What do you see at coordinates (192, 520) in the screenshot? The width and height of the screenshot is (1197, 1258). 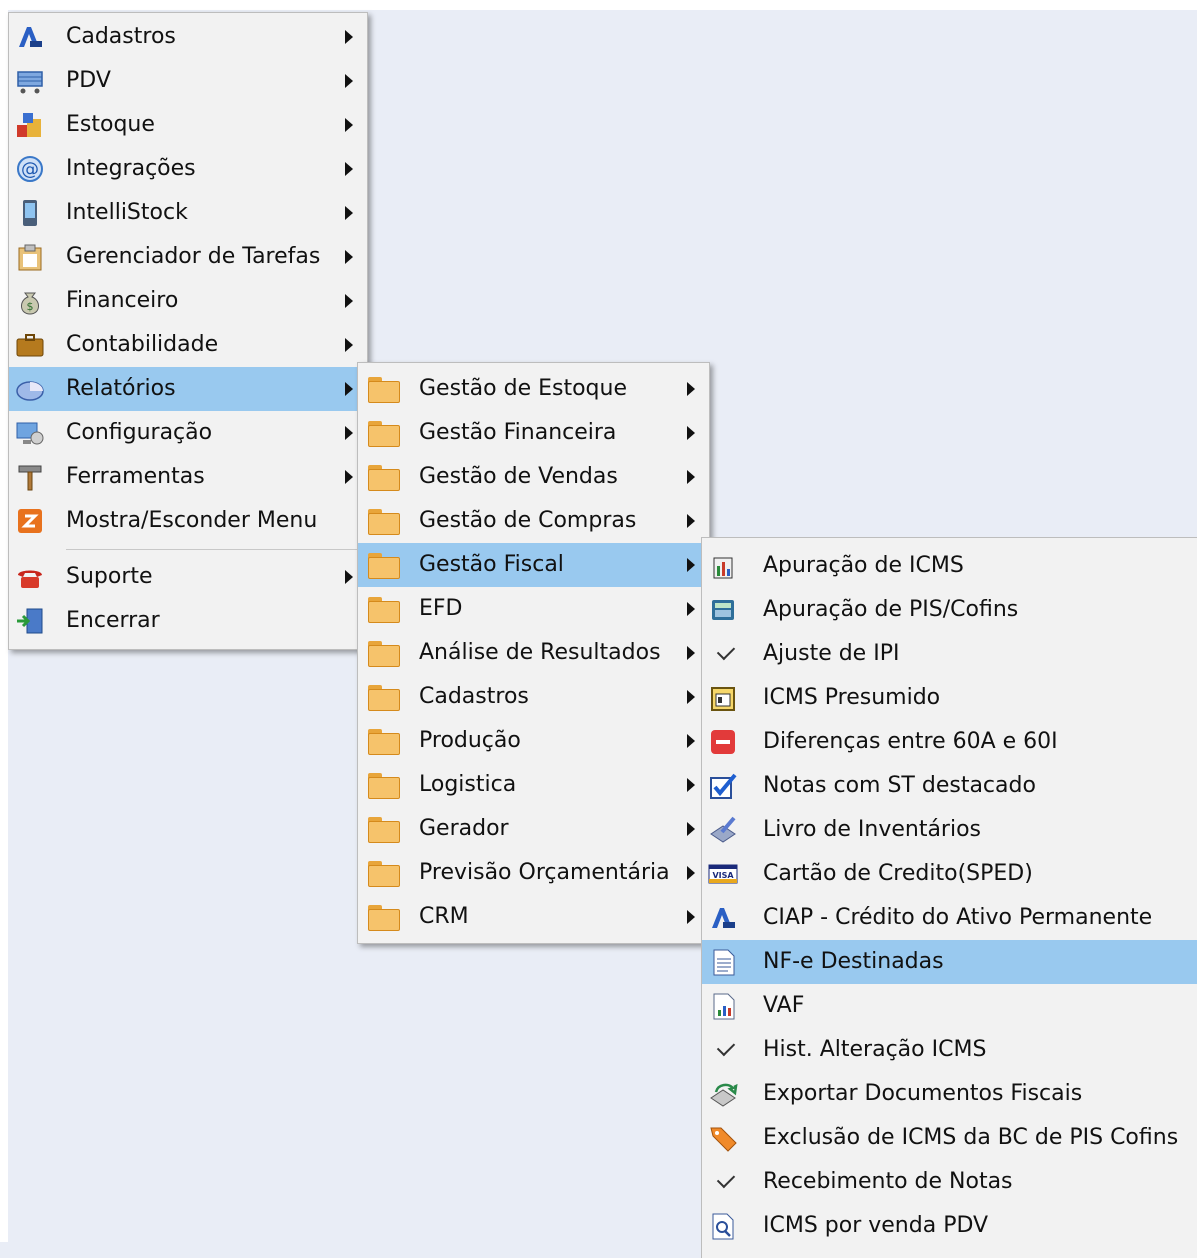 I see `menu-item-label: Mostra/Esconder Menu` at bounding box center [192, 520].